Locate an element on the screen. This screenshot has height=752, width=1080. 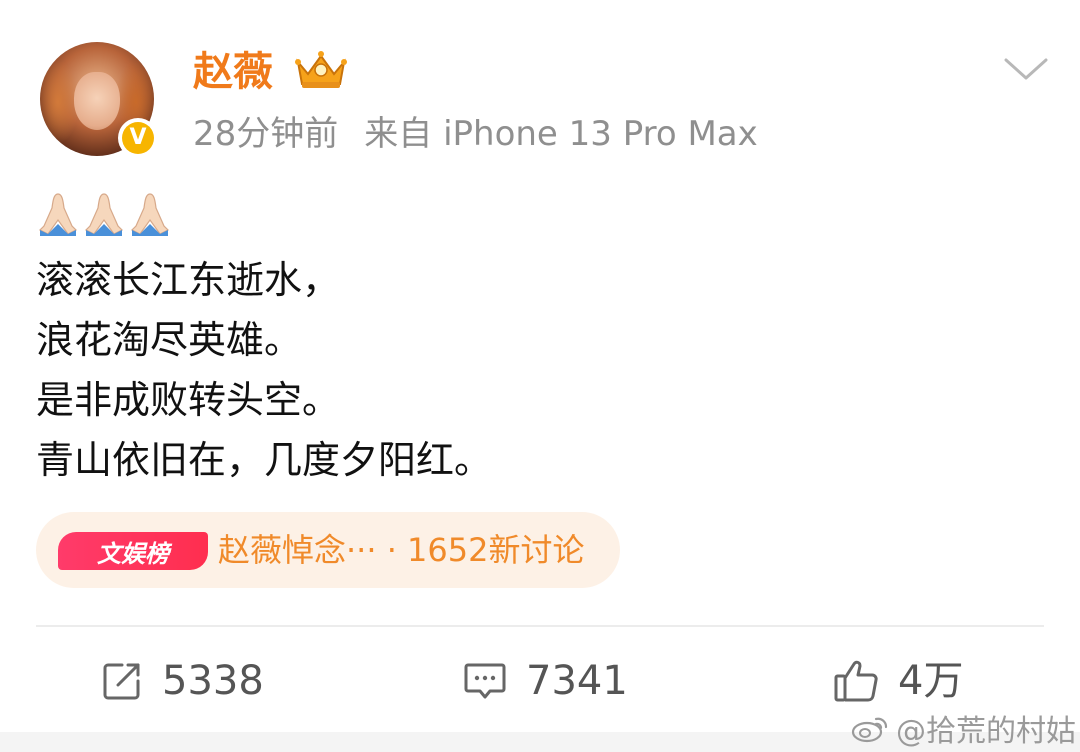
divider is located at coordinates (540, 626).